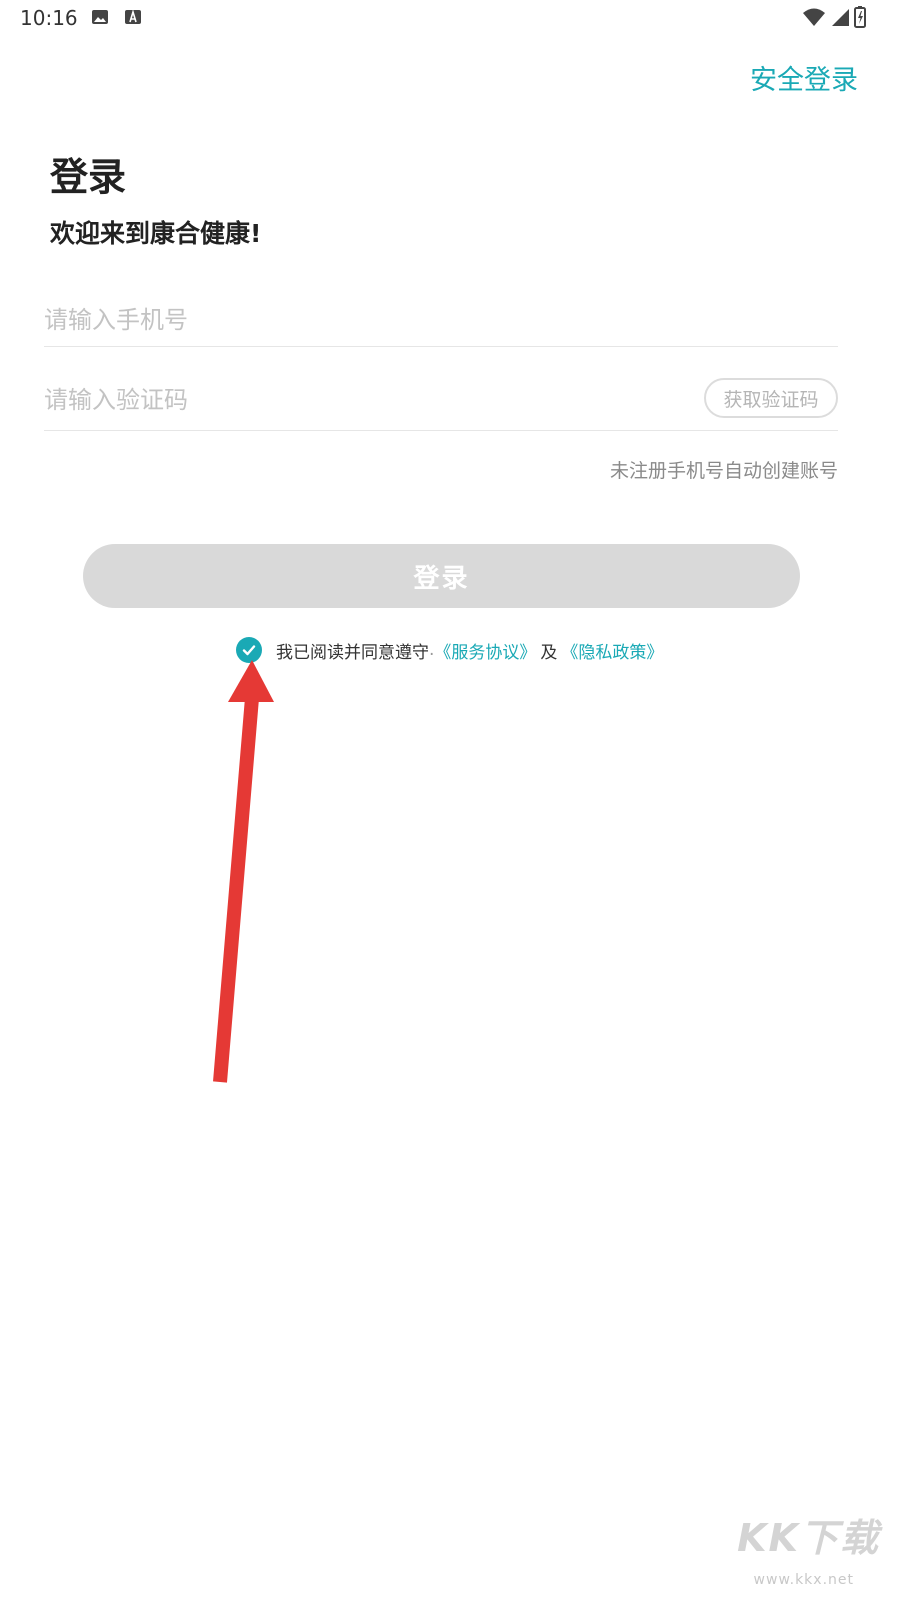 This screenshot has width=900, height=1600. Describe the element at coordinates (803, 1580) in the screenshot. I see `watermark-url: www.kkx.net` at that location.